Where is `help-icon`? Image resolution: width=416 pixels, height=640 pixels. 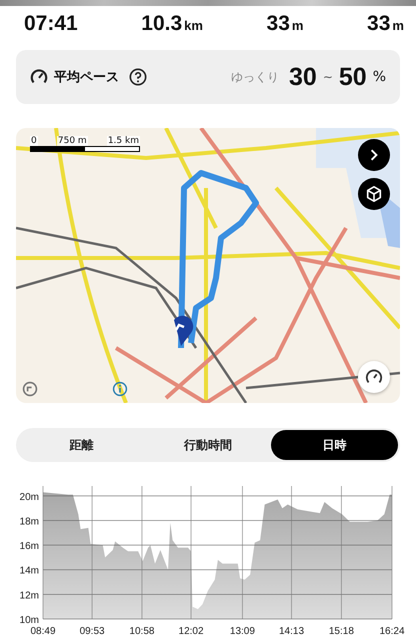
help-icon is located at coordinates (138, 77).